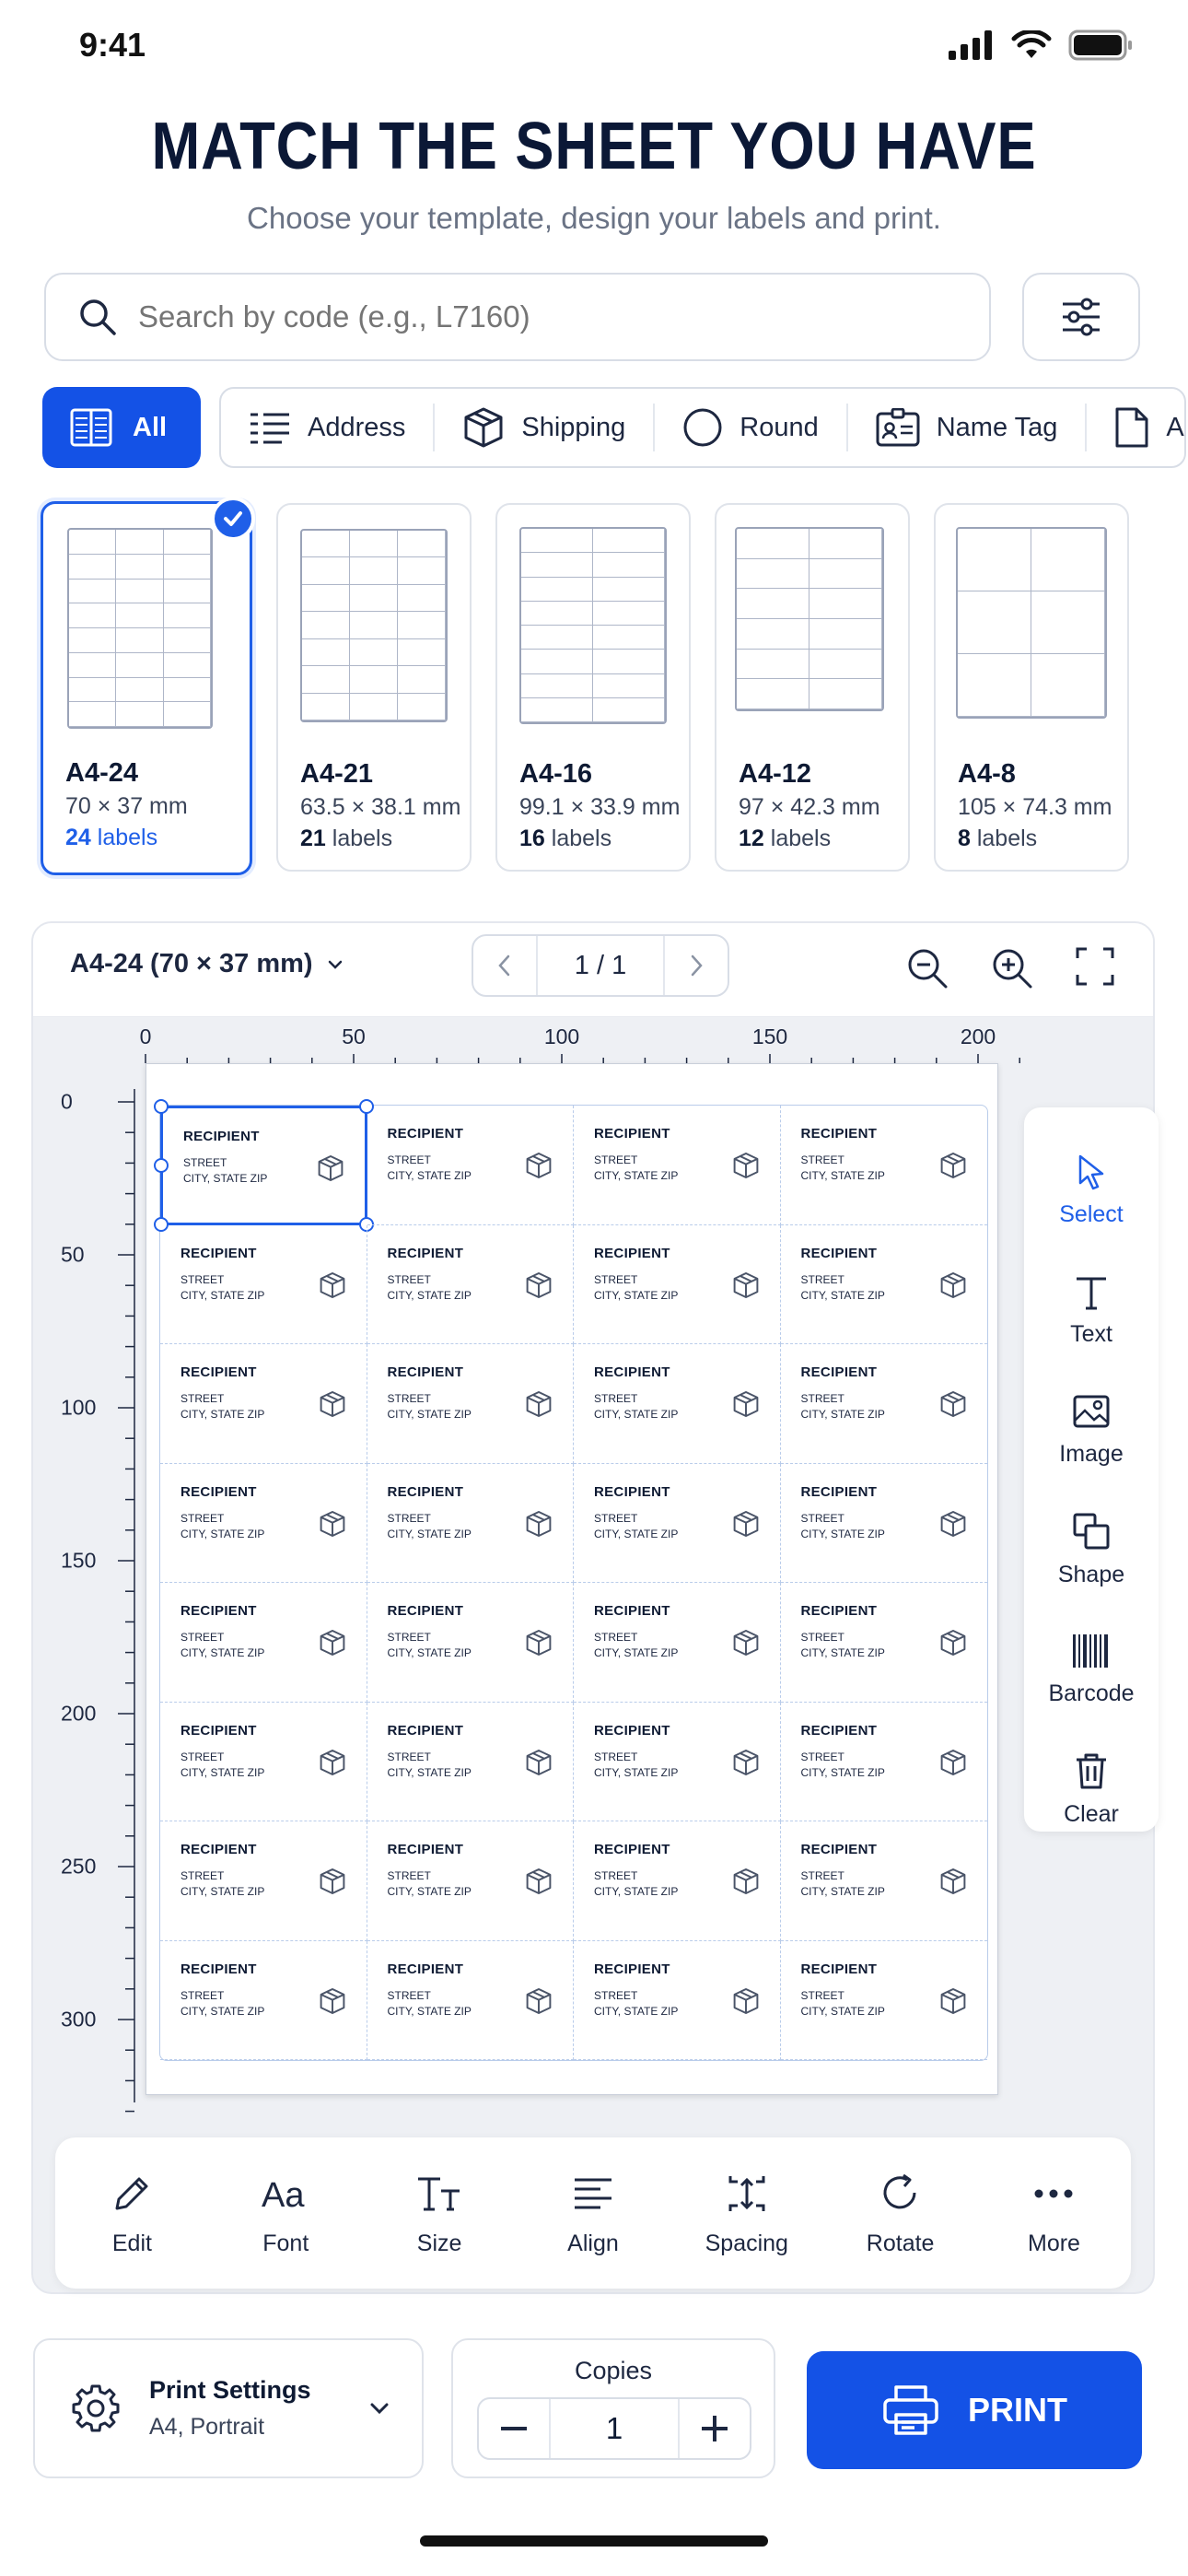 The height and width of the screenshot is (2576, 1188). What do you see at coordinates (439, 2213) in the screenshot?
I see `size-button: Size` at bounding box center [439, 2213].